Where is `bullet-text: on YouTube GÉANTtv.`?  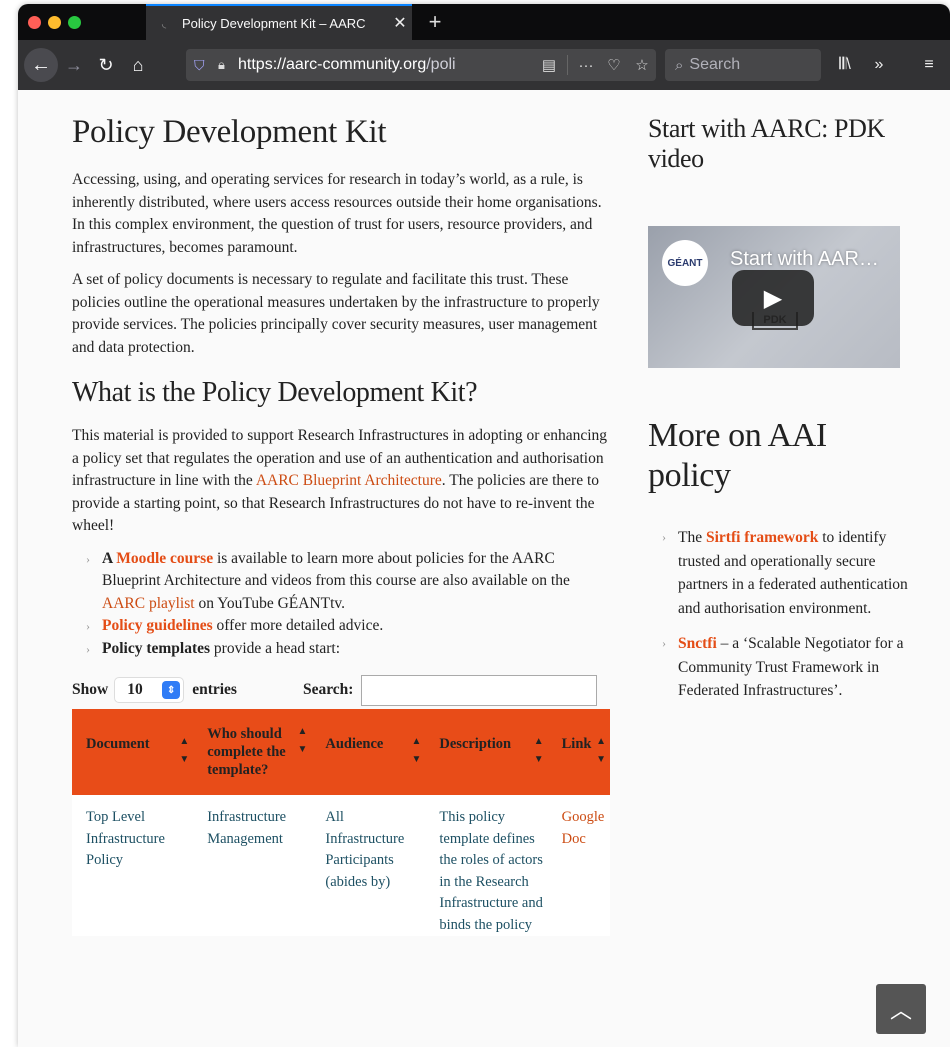 bullet-text: on YouTube GÉANTtv. is located at coordinates (270, 603).